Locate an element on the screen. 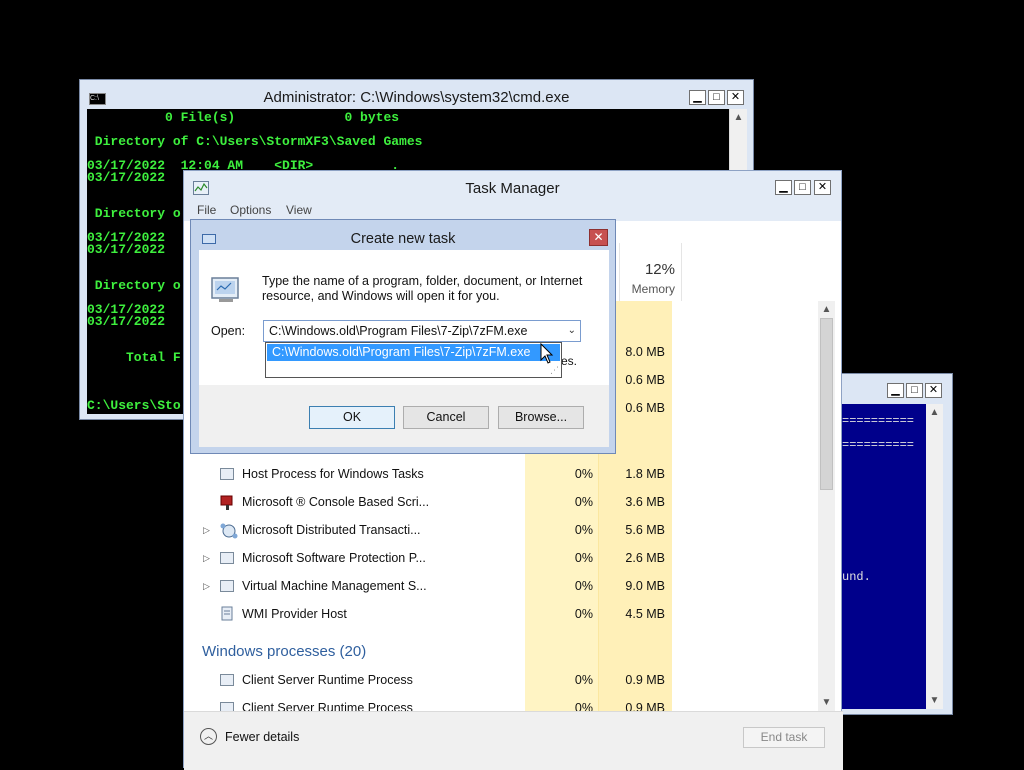 The width and height of the screenshot is (1024, 770). table-row: WMI Provider Host 0% 4.5 MB is located at coordinates (505, 615).